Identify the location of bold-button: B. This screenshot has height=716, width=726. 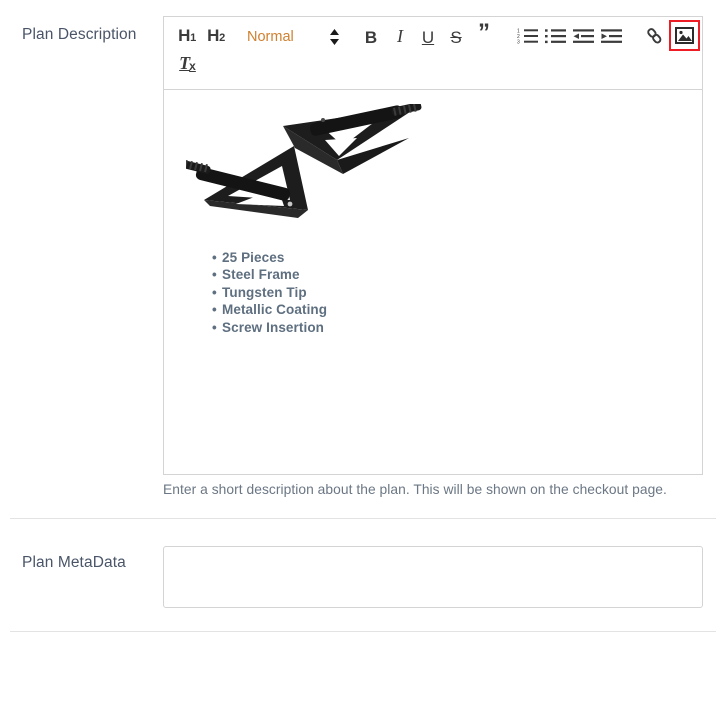
(371, 37).